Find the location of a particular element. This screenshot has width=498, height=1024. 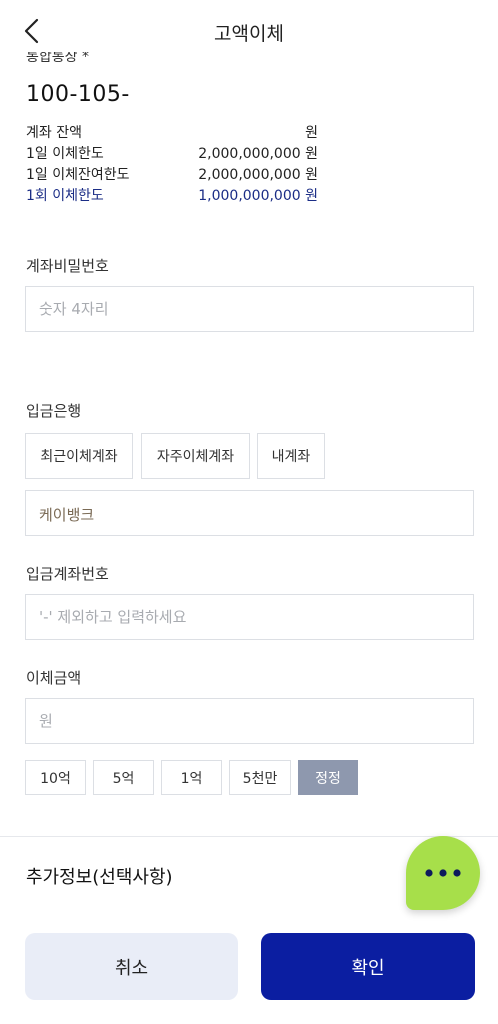

my-accounts-button: 내계좌 is located at coordinates (291, 456).